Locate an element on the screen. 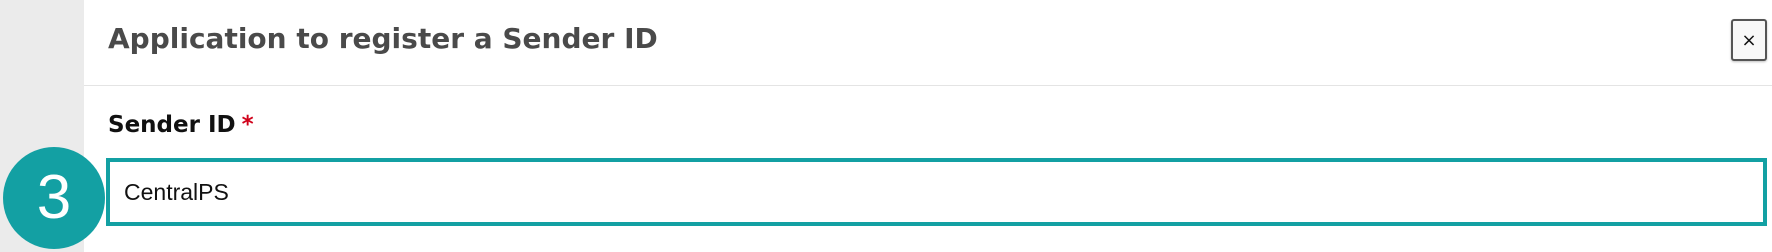 The image size is (1772, 252). modal-title: Application to register a Sender ID is located at coordinates (383, 38).